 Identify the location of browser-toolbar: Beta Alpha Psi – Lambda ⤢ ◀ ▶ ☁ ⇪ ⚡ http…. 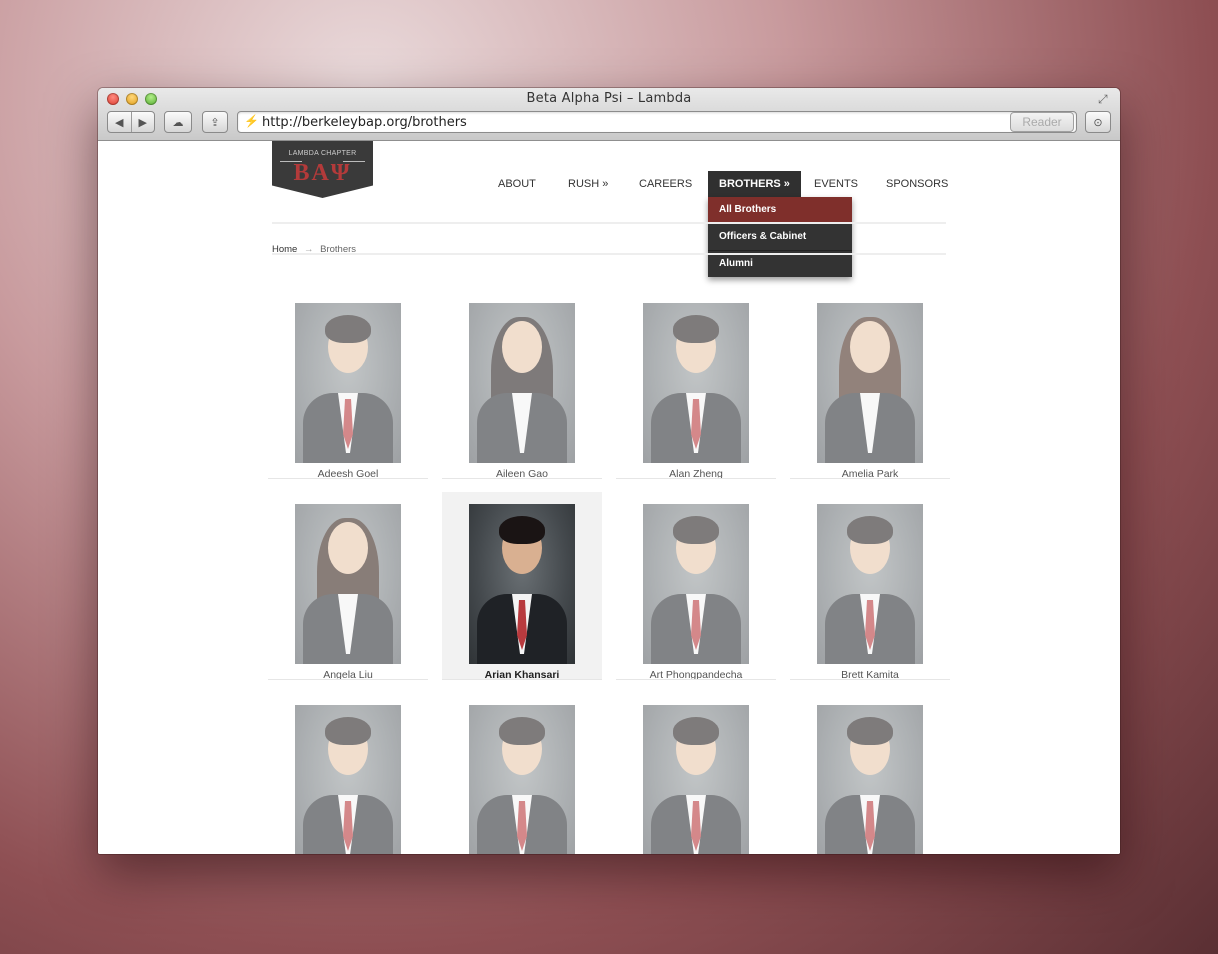
(609, 114).